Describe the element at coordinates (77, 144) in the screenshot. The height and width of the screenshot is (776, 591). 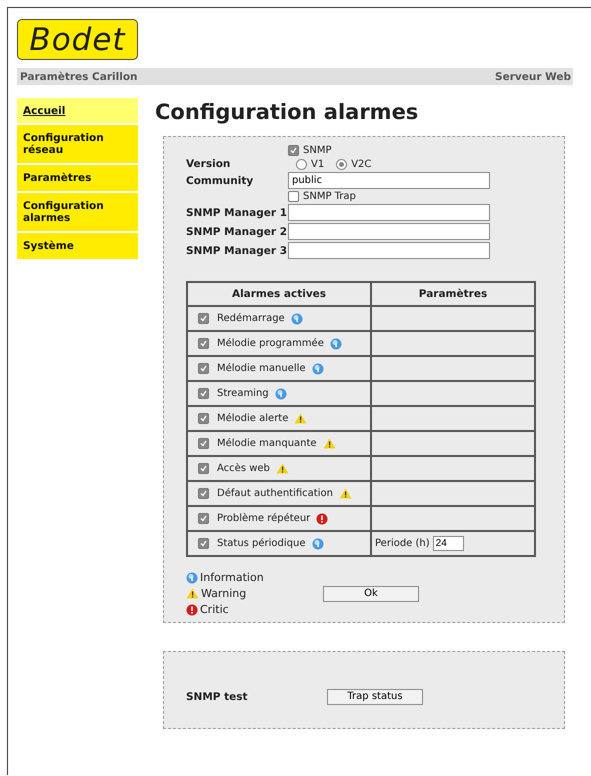
I see `sidebar-item: Configuration réseau` at that location.